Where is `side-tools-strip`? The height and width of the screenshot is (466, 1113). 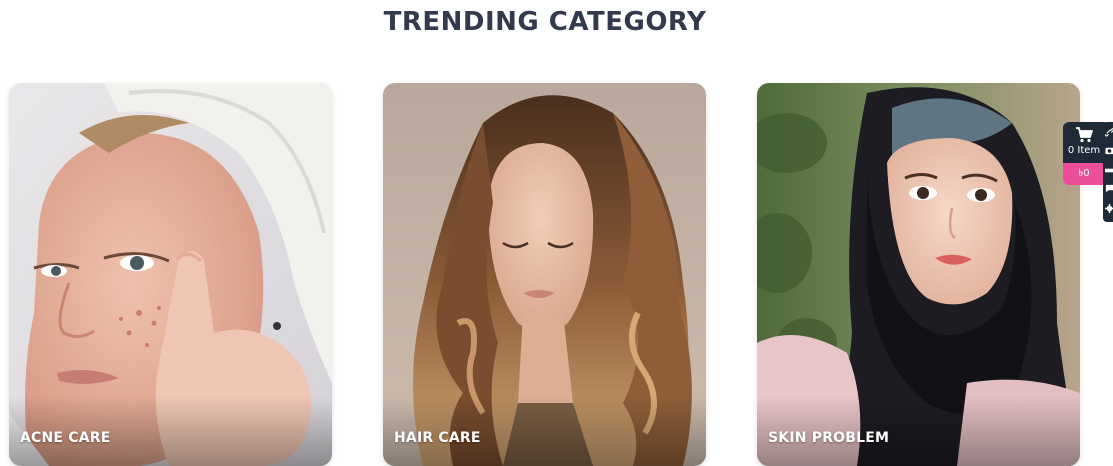 side-tools-strip is located at coordinates (1108, 172).